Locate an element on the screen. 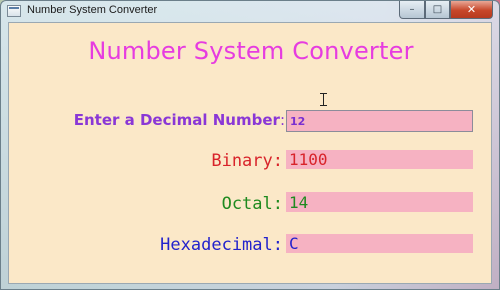  decimal-label-colon: : is located at coordinates (282, 120).